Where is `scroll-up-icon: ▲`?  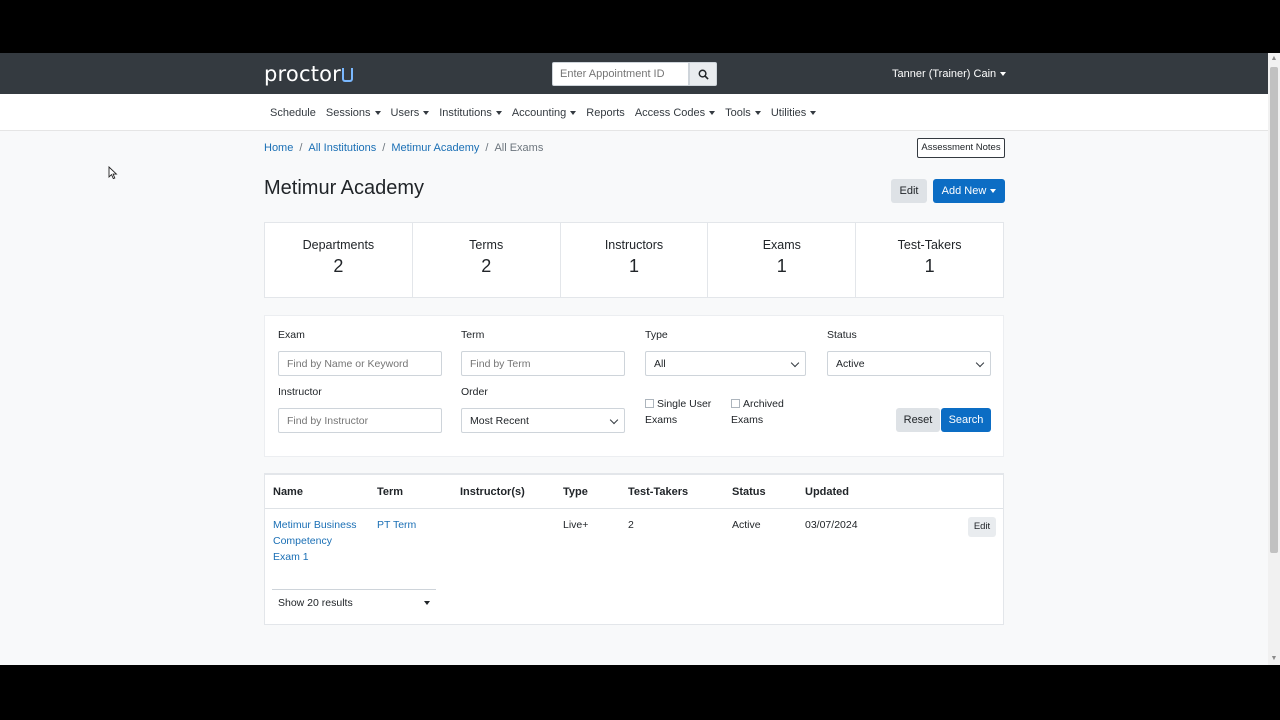
scroll-up-icon: ▲ is located at coordinates (1274, 59).